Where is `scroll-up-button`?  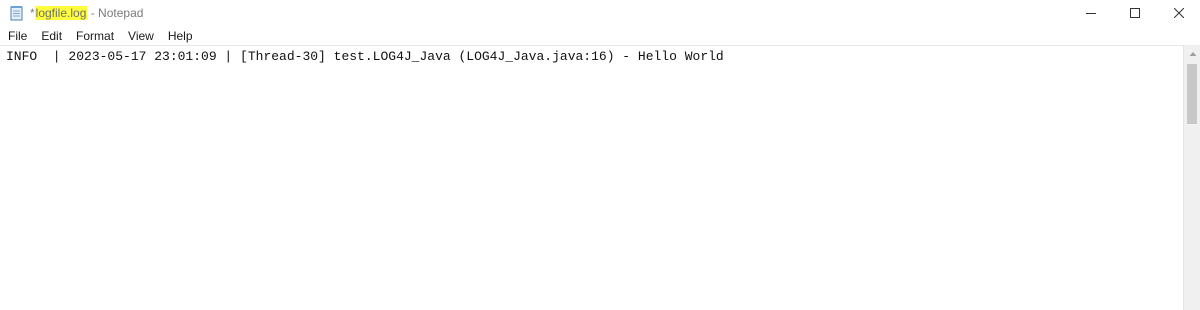 scroll-up-button is located at coordinates (1192, 53).